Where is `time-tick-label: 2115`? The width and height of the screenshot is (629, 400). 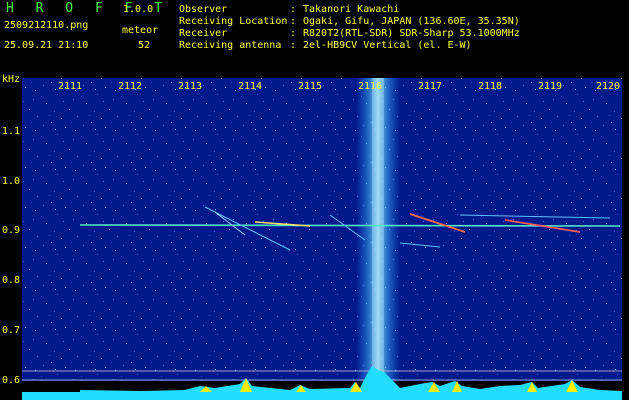 time-tick-label: 2115 is located at coordinates (310, 86).